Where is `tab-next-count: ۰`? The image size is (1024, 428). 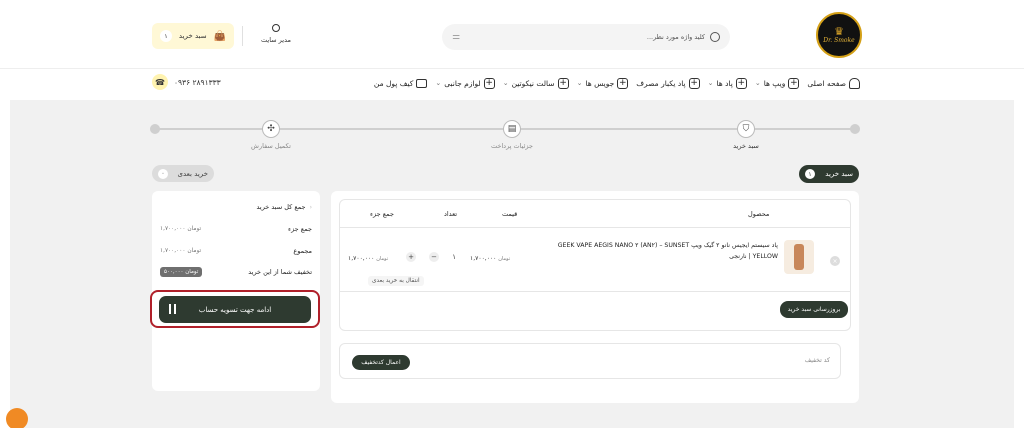
tab-next-count: ۰ is located at coordinates (163, 173).